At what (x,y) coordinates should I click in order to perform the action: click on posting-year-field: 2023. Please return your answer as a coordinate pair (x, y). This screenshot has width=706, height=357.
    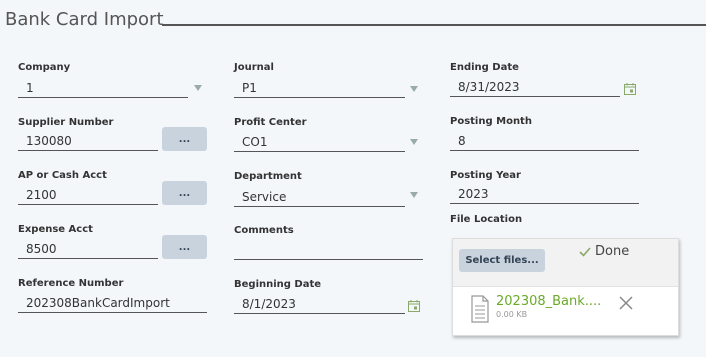
    Looking at the image, I should click on (544, 195).